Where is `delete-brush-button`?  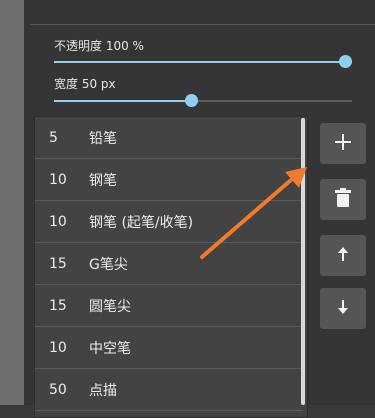
delete-brush-button is located at coordinates (343, 199).